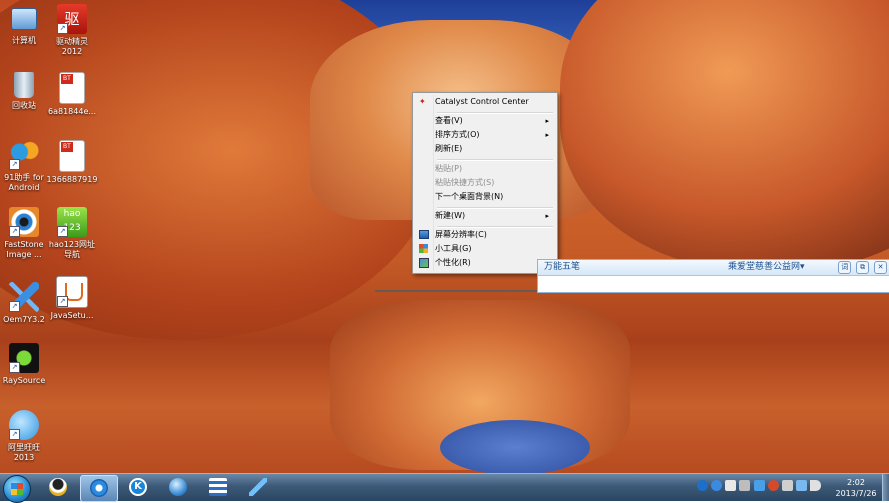  Describe the element at coordinates (24, 297) in the screenshot. I see `oem-plane-icon: ↗` at that location.